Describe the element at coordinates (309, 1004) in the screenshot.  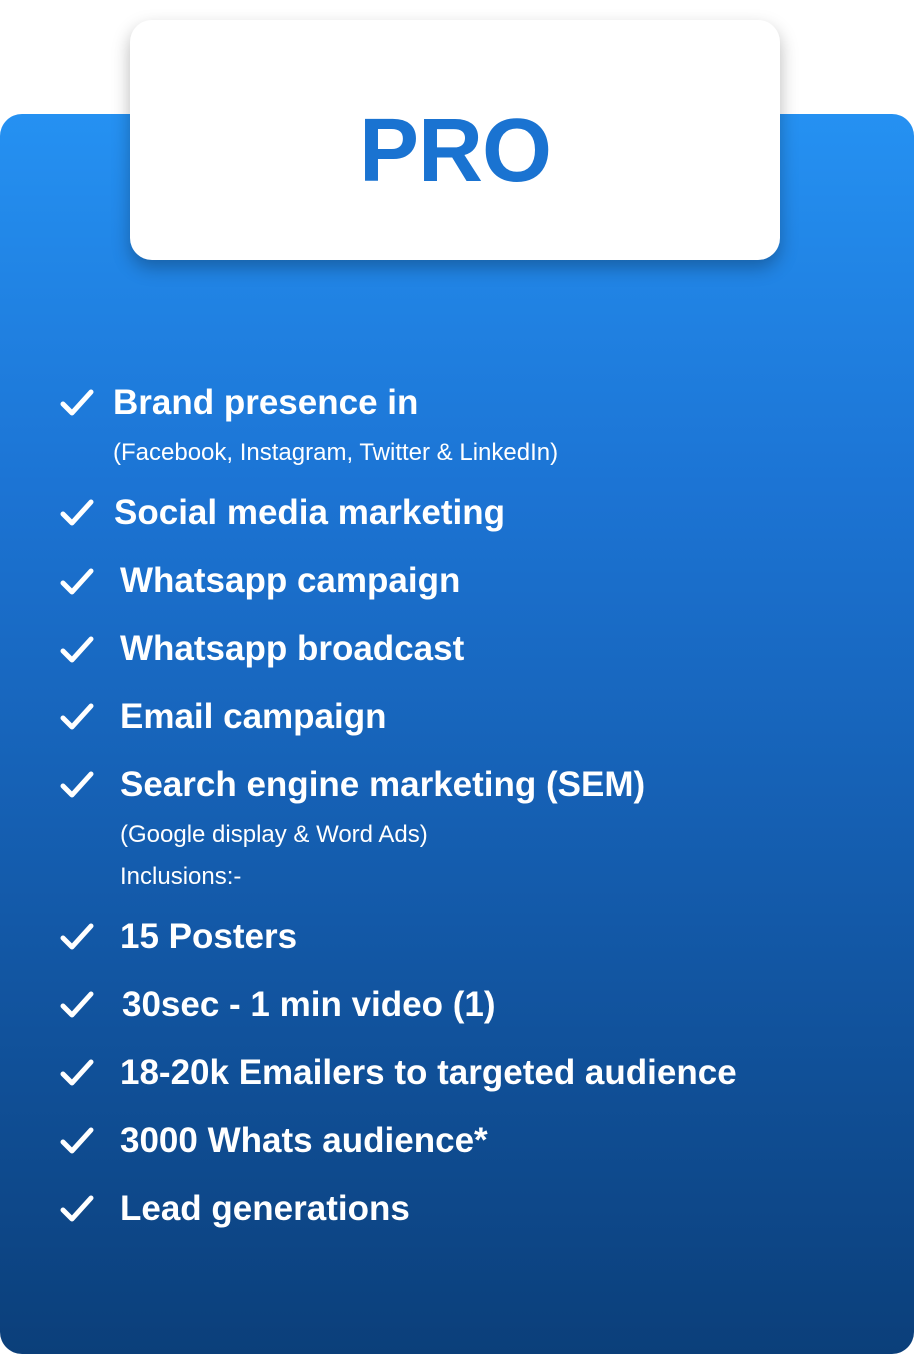
I see `feature-label: 30sec - 1 min video (1)` at that location.